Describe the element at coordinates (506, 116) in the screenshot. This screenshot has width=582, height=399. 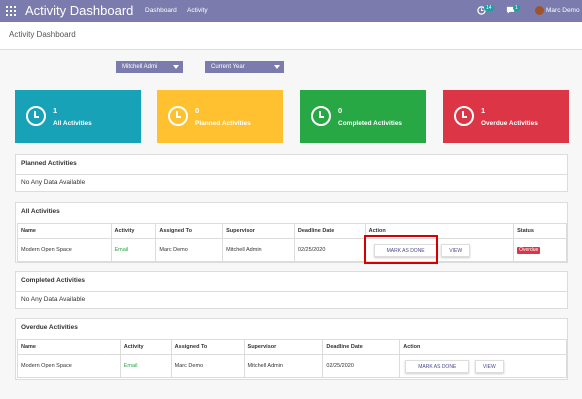
I see `card-overdue-activities: 1 Overdue Activities` at that location.